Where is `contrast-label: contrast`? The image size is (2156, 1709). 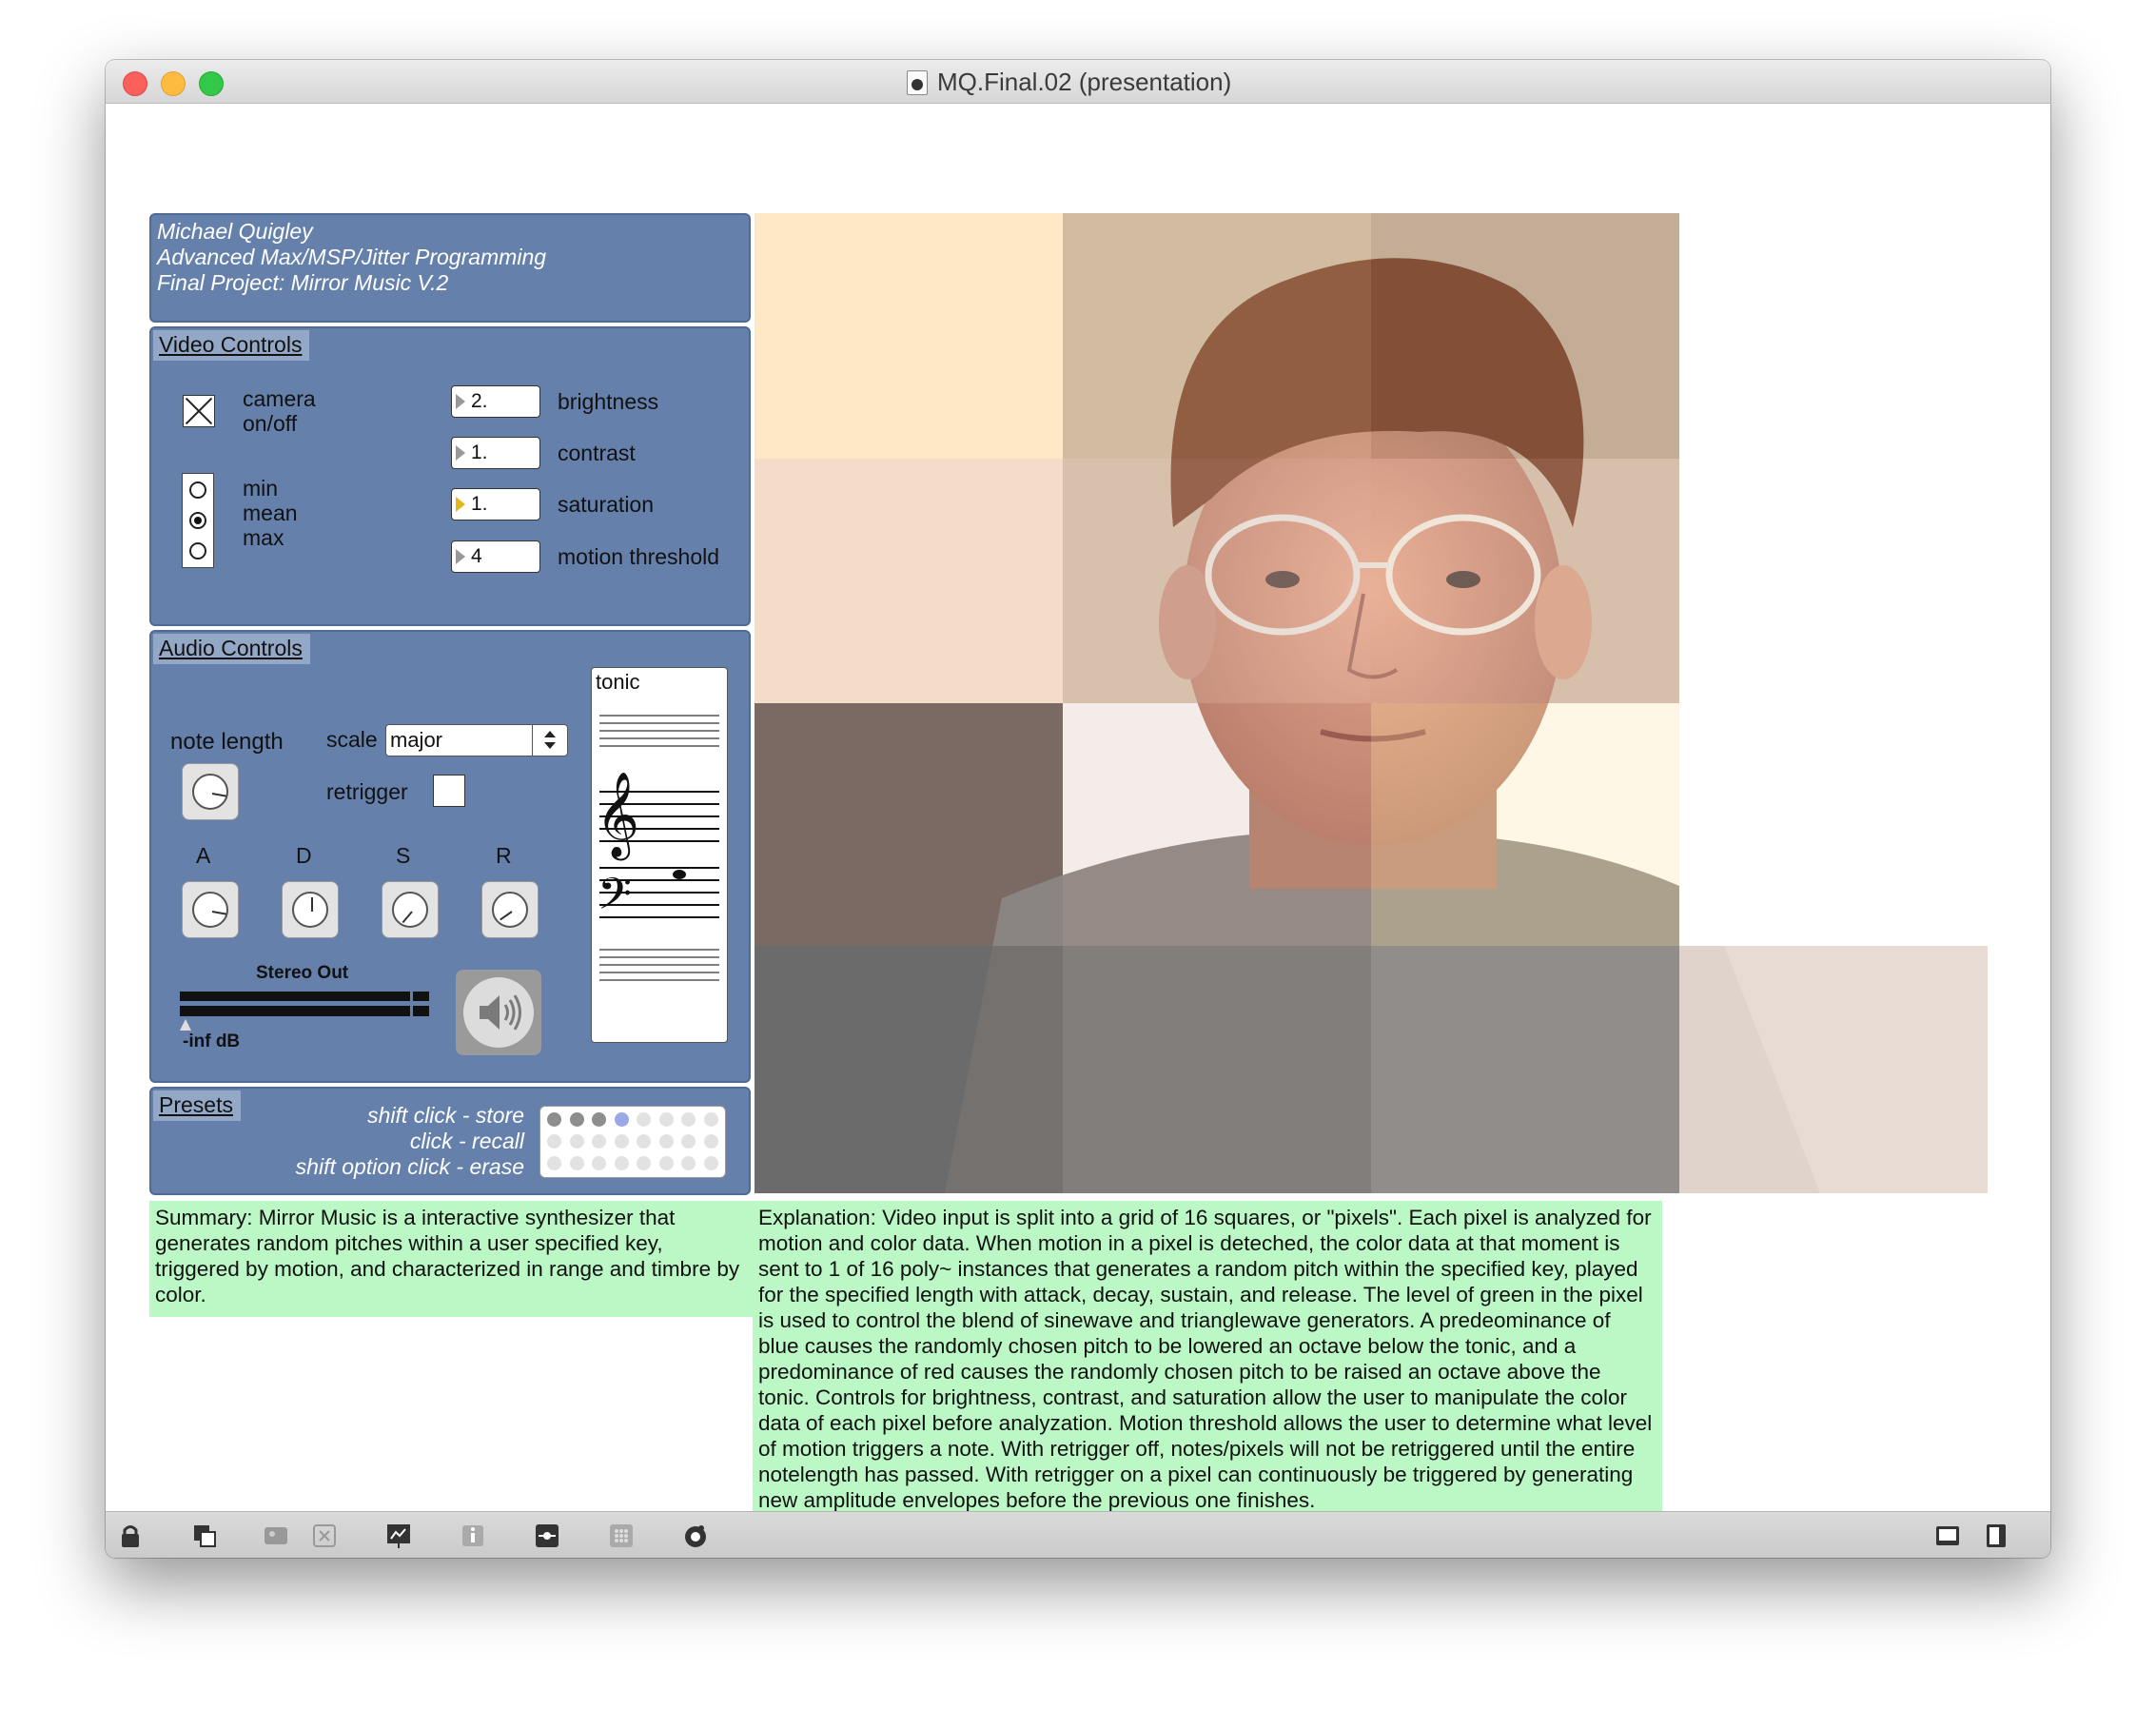
contrast-label: contrast is located at coordinates (597, 453).